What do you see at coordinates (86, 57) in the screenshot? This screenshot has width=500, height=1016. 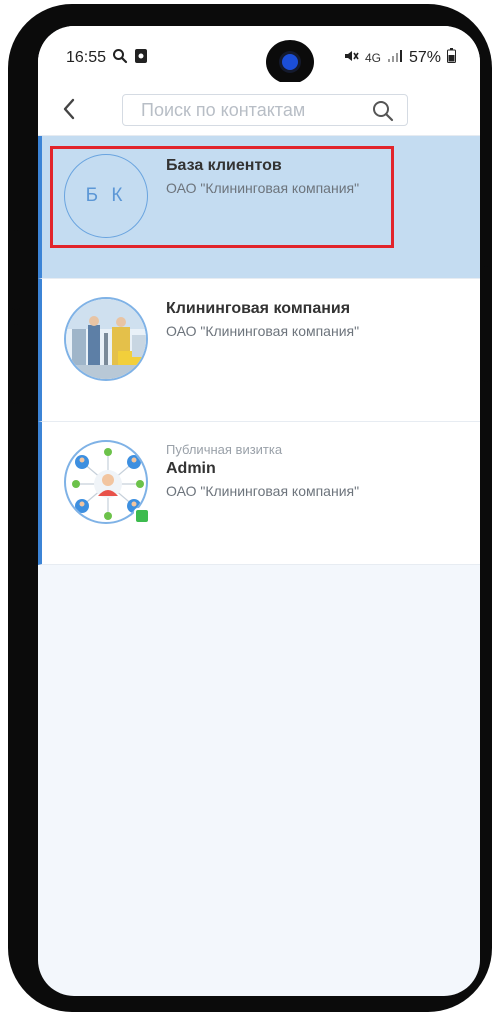 I see `status-time: 16:55` at bounding box center [86, 57].